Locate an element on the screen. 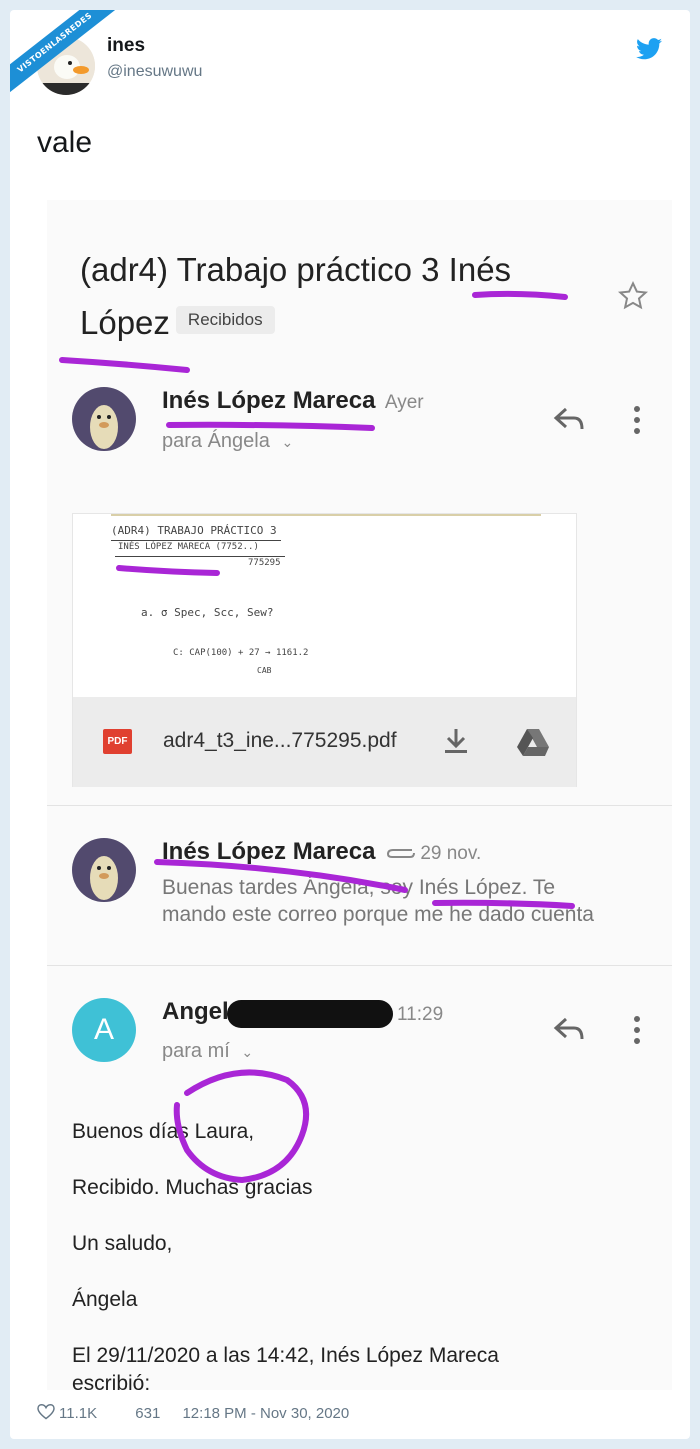 The width and height of the screenshot is (700, 1449). tweet-author-name: ines is located at coordinates (126, 46).